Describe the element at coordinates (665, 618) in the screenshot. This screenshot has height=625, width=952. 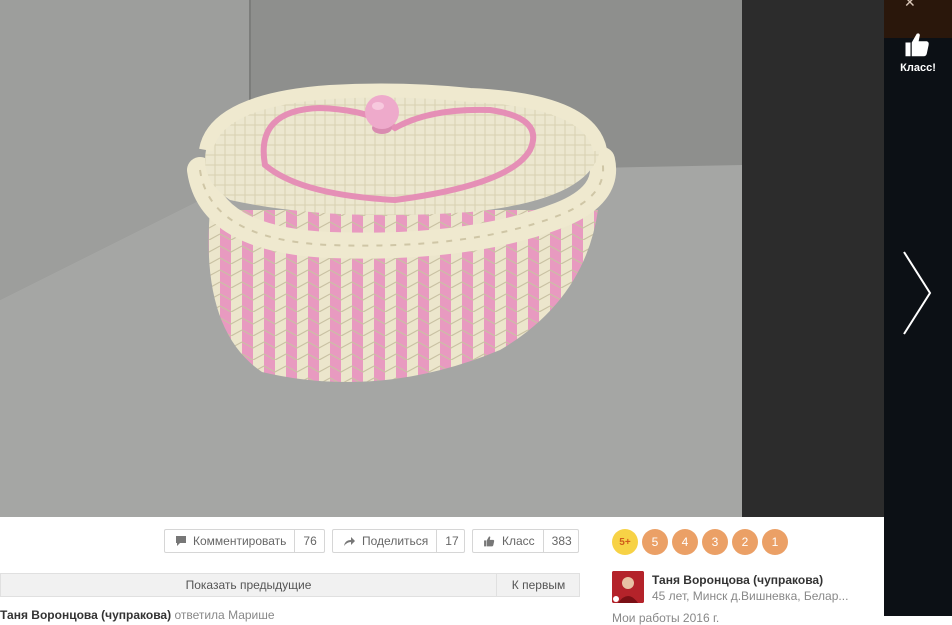
I see `album-title: Мои работы 2016 г.` at that location.